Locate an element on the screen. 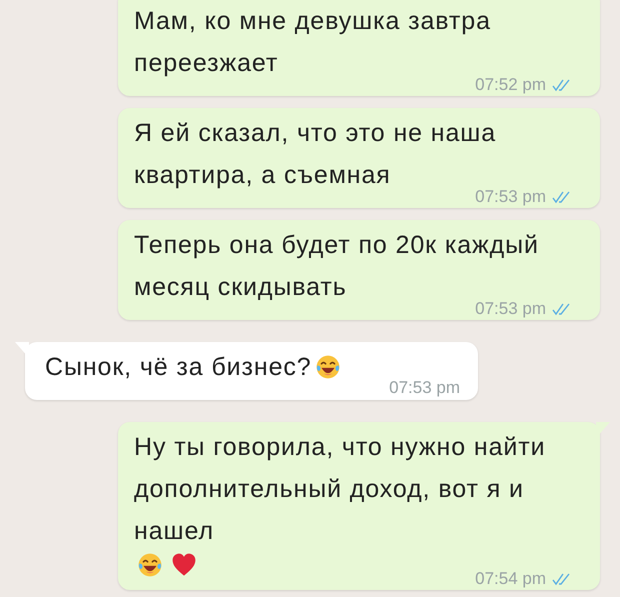 Image resolution: width=620 pixels, height=597 pixels. heart-icon is located at coordinates (184, 565).